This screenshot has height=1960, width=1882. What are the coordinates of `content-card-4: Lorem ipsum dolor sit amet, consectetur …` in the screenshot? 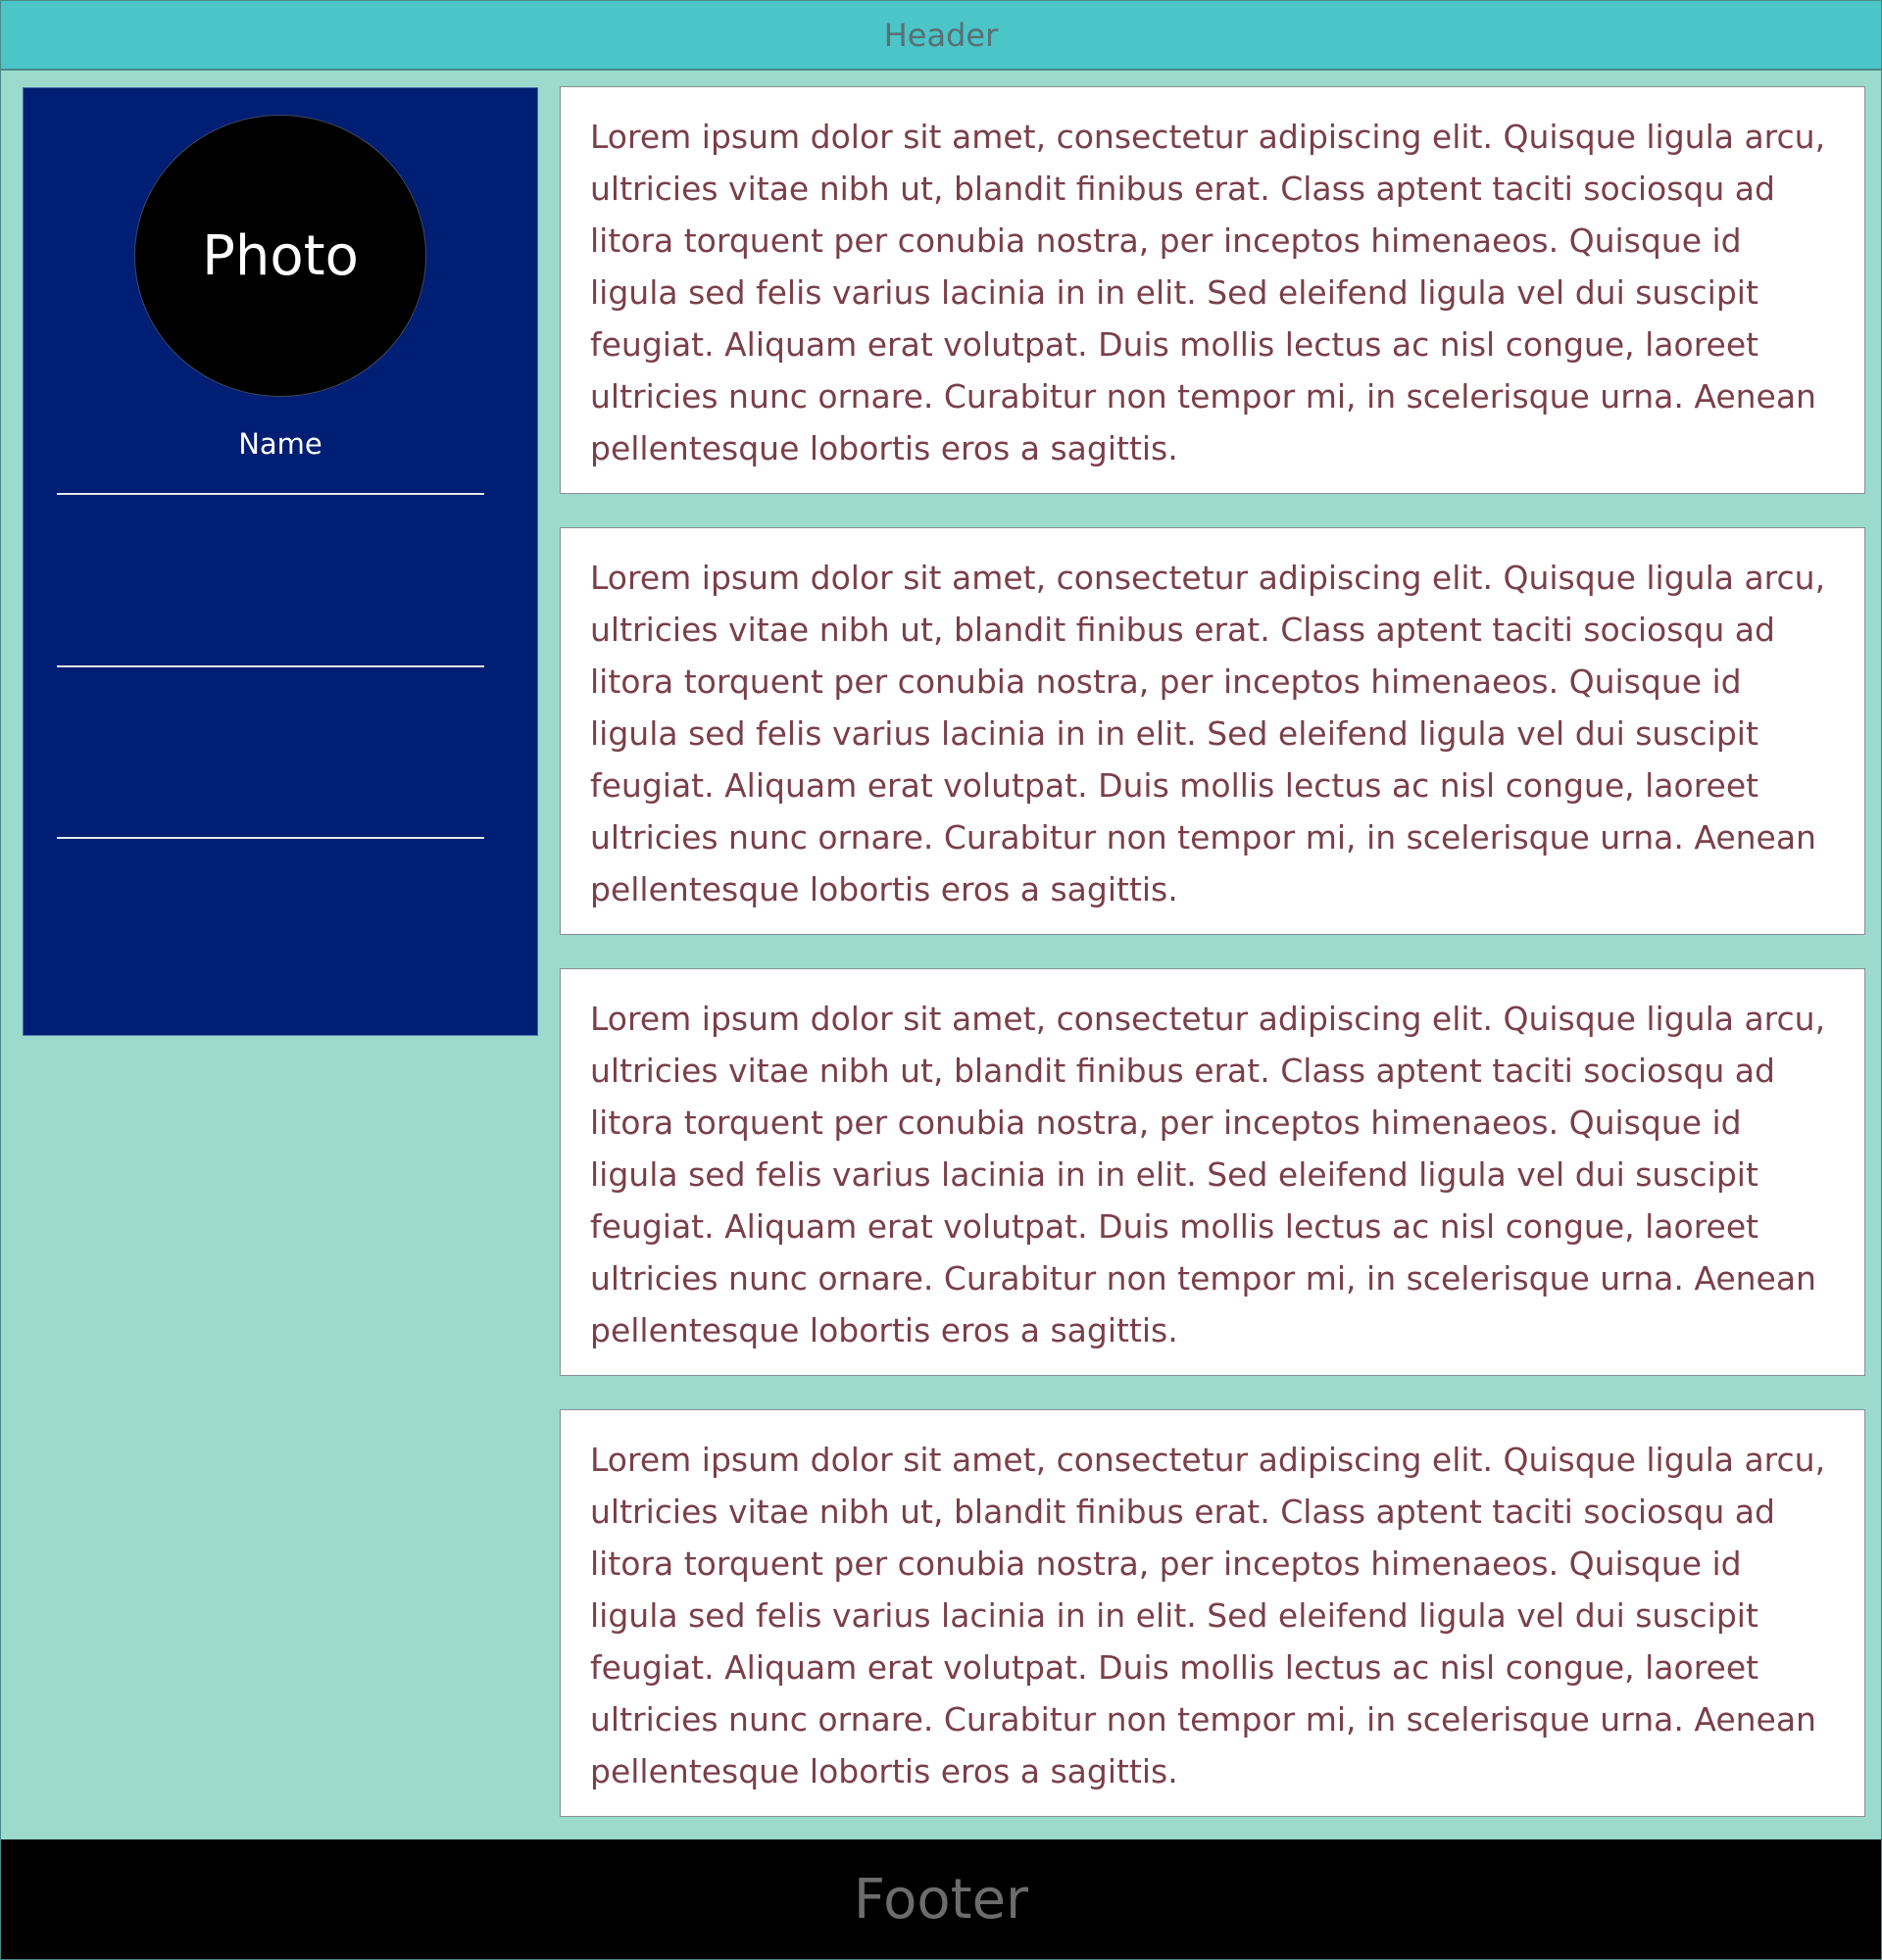 It's located at (1213, 1613).